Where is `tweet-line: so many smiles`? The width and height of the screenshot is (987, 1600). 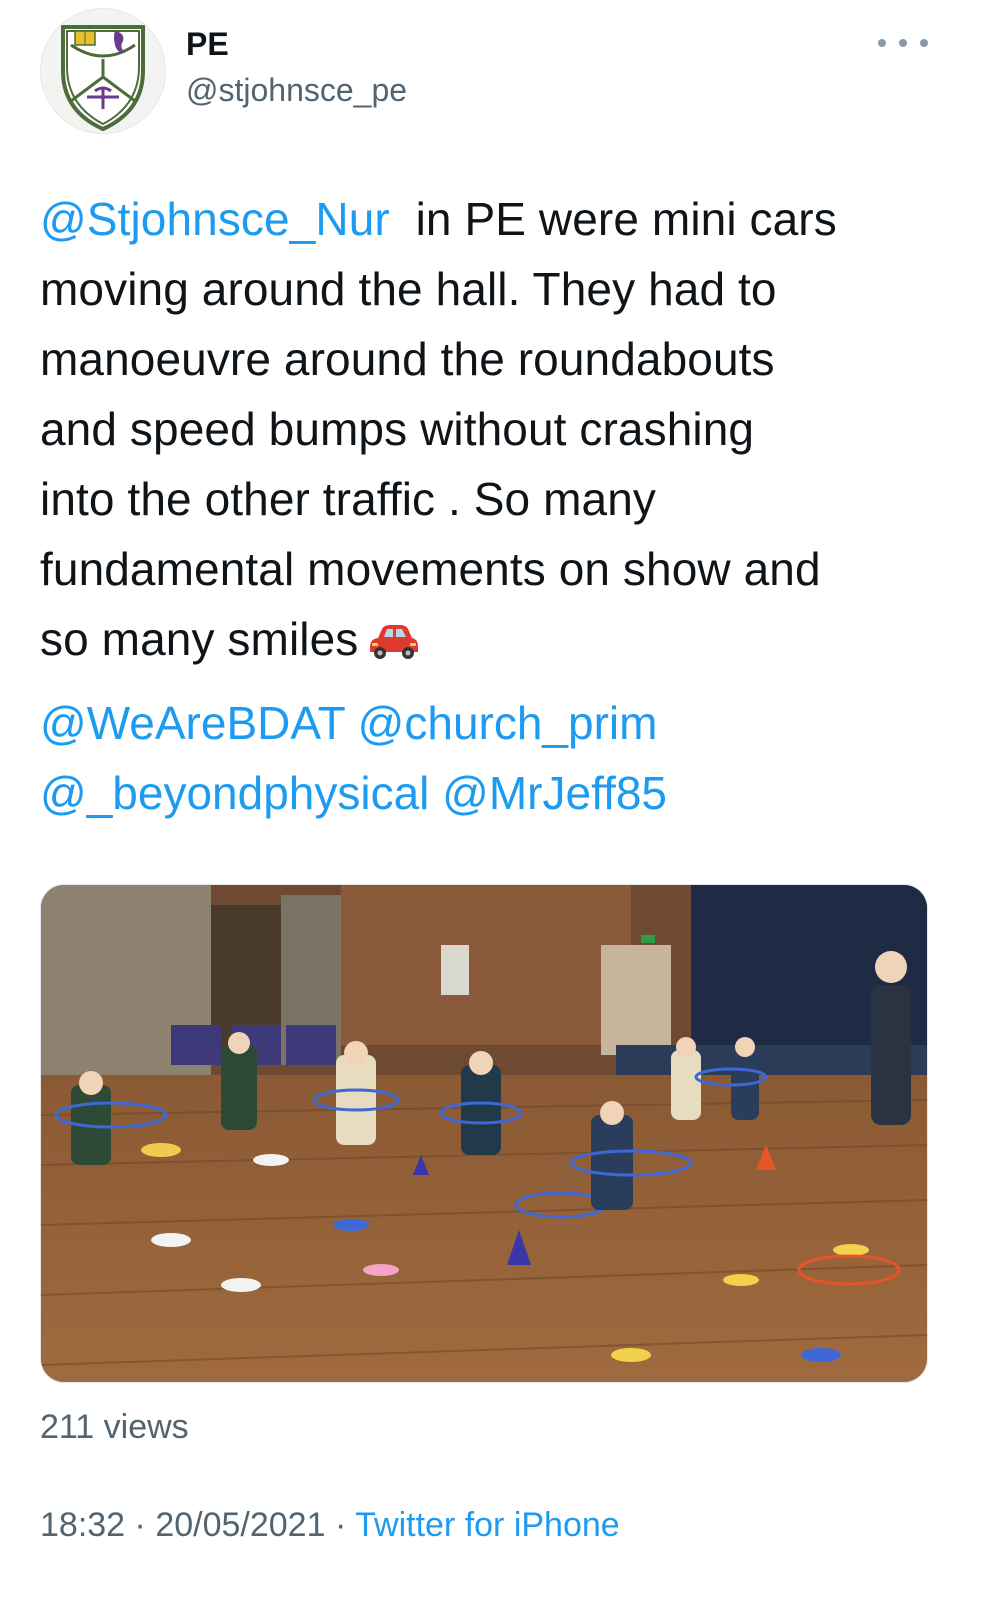 tweet-line: so many smiles is located at coordinates (490, 642).